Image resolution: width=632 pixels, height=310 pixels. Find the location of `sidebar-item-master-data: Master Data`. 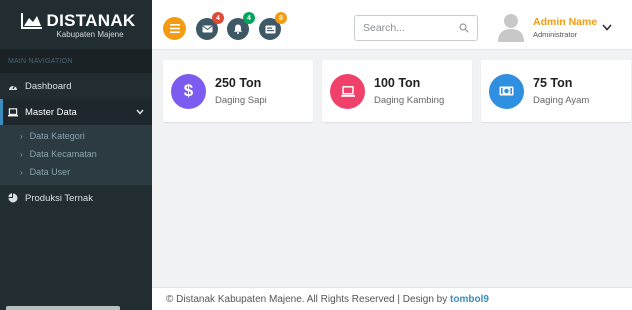

sidebar-item-master-data: Master Data is located at coordinates (76, 112).